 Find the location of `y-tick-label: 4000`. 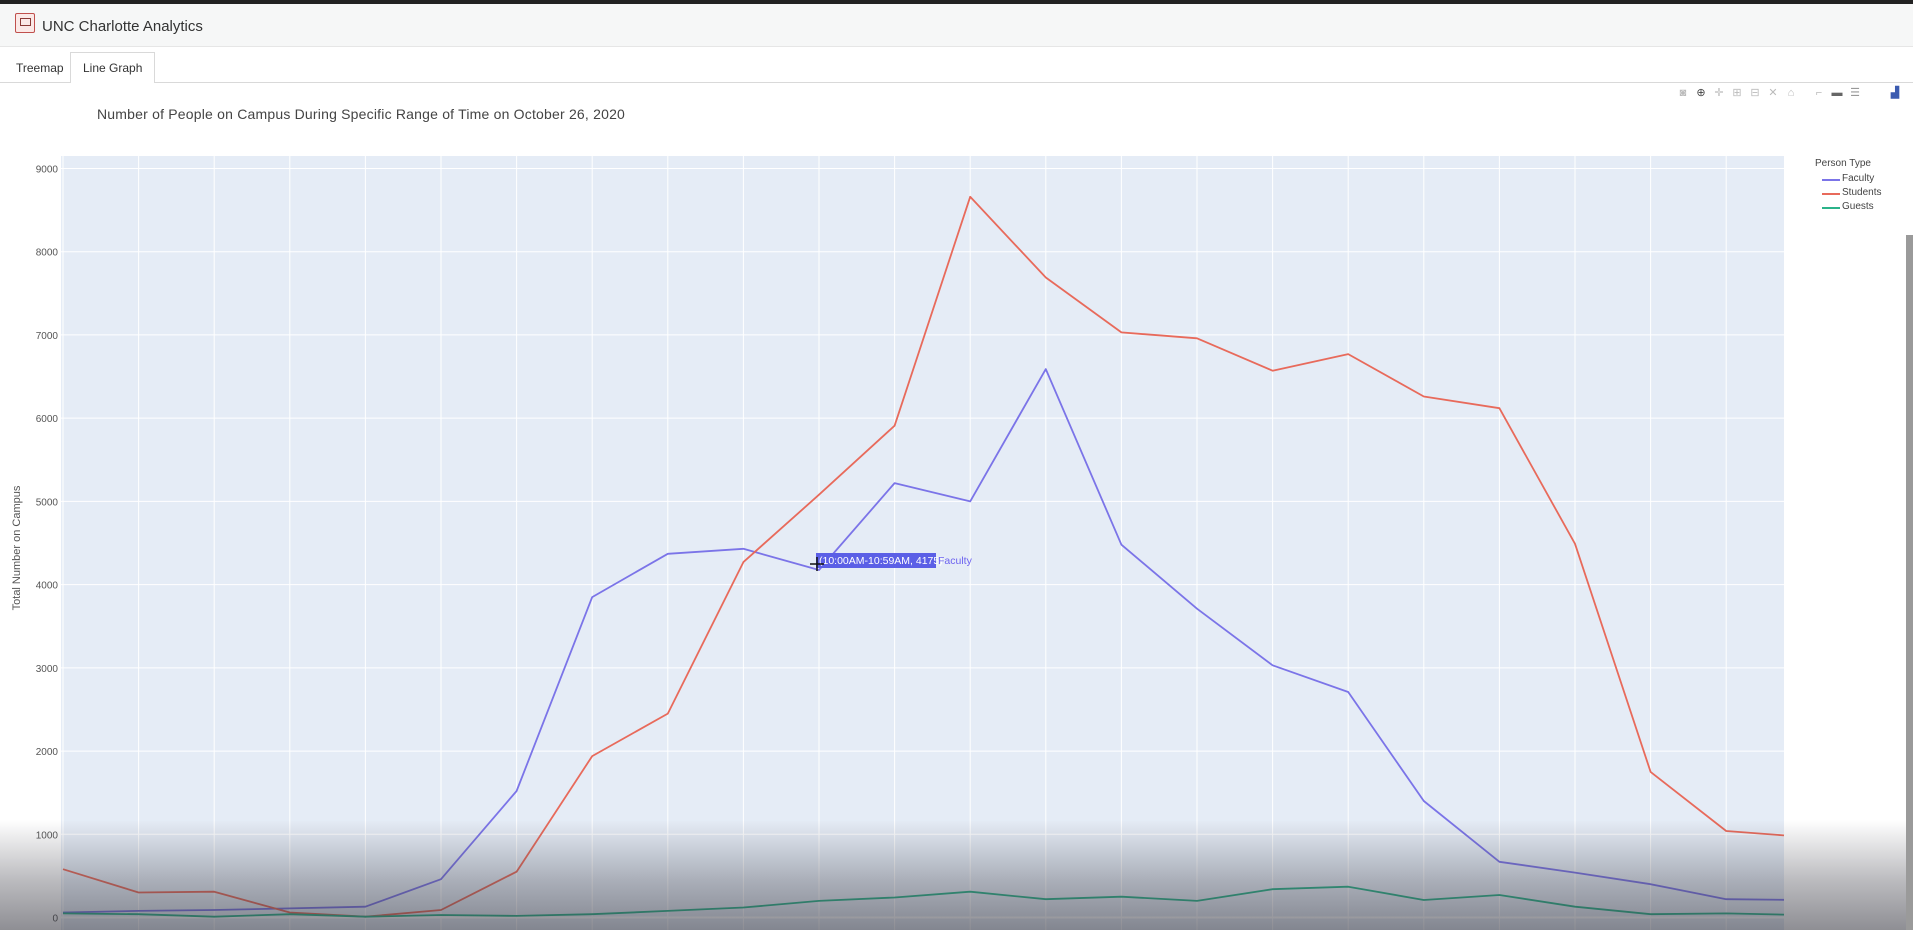

y-tick-label: 4000 is located at coordinates (47, 586).